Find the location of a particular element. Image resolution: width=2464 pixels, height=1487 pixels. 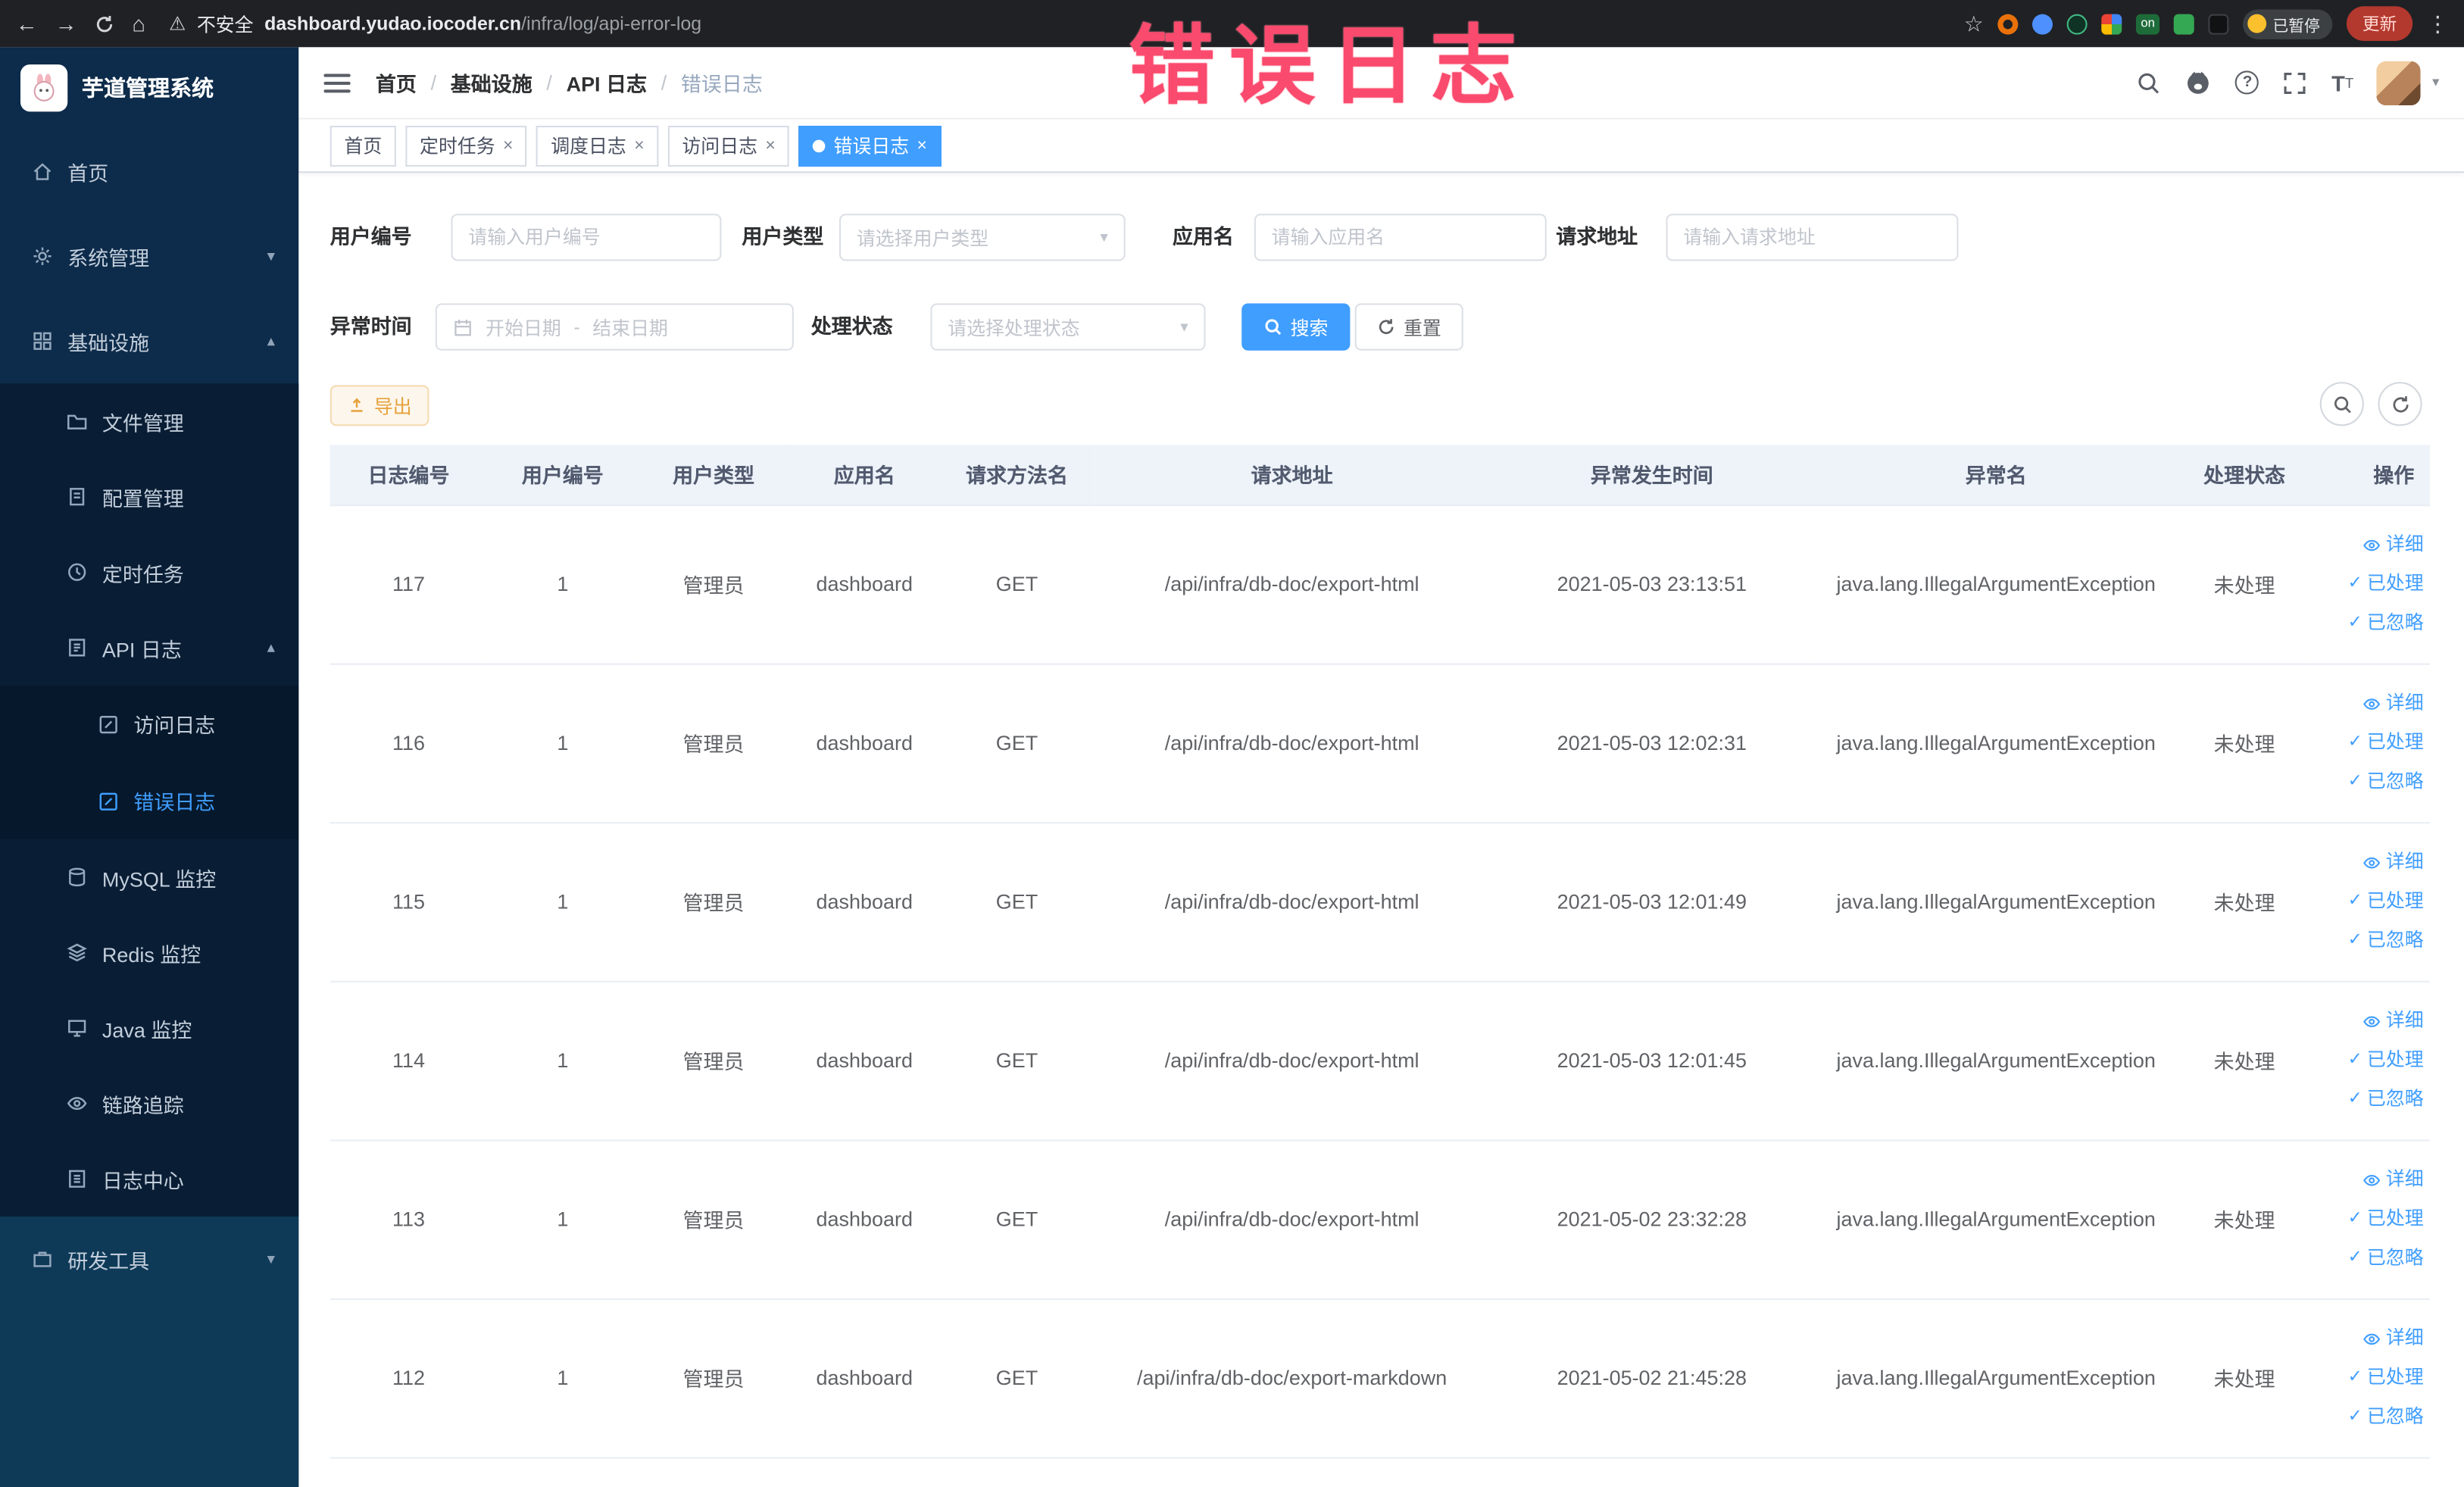

avatar-caret-icon: ▾ is located at coordinates (2435, 83).